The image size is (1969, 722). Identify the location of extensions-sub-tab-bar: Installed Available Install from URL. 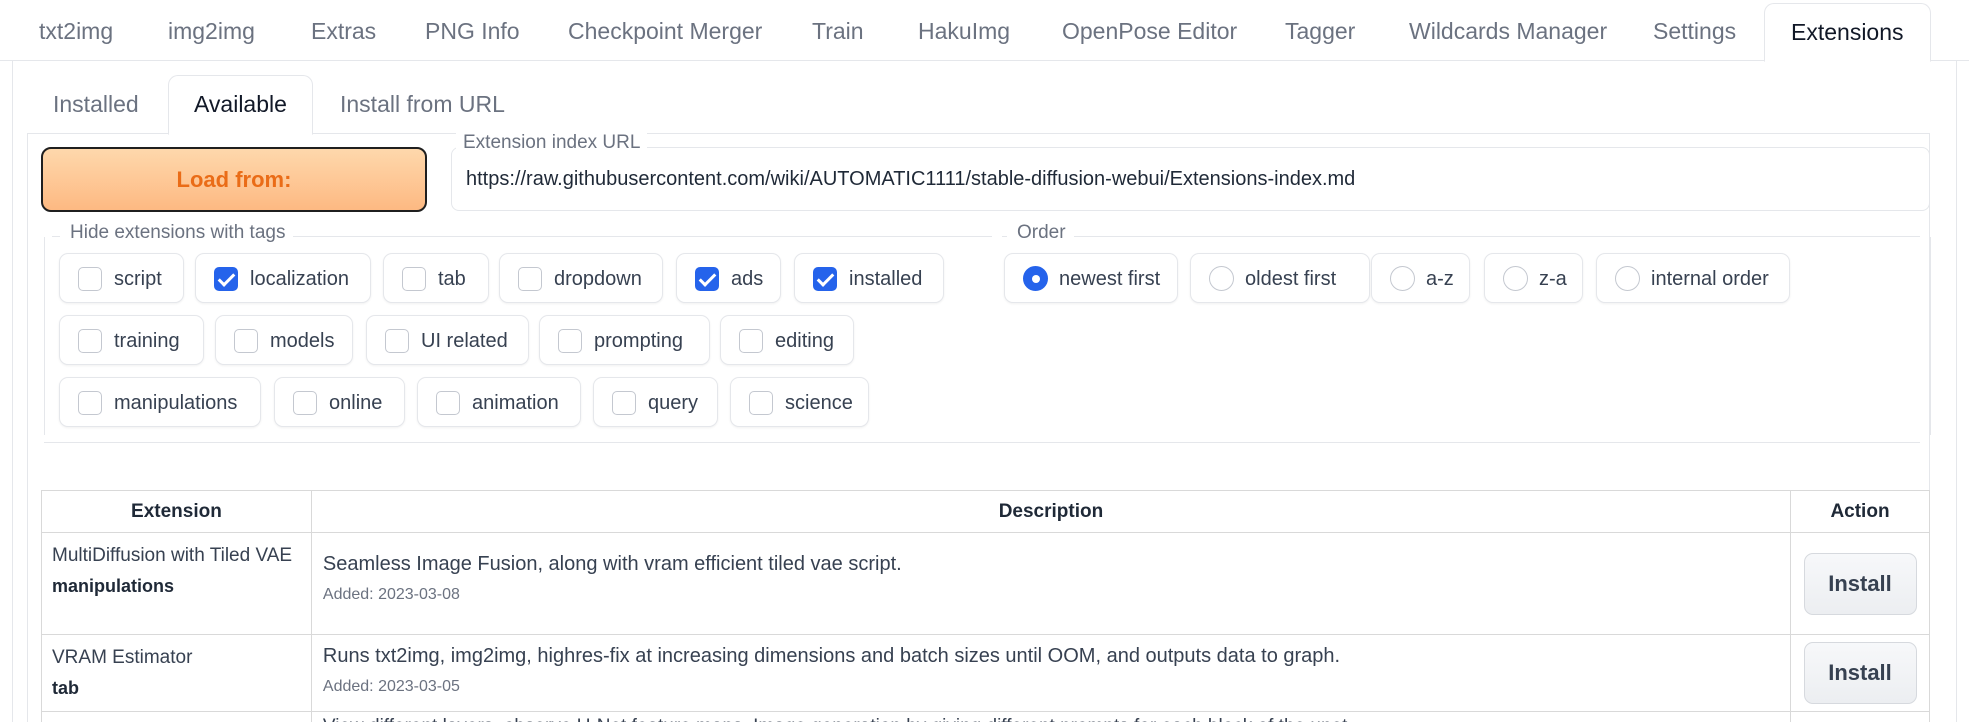
(978, 104).